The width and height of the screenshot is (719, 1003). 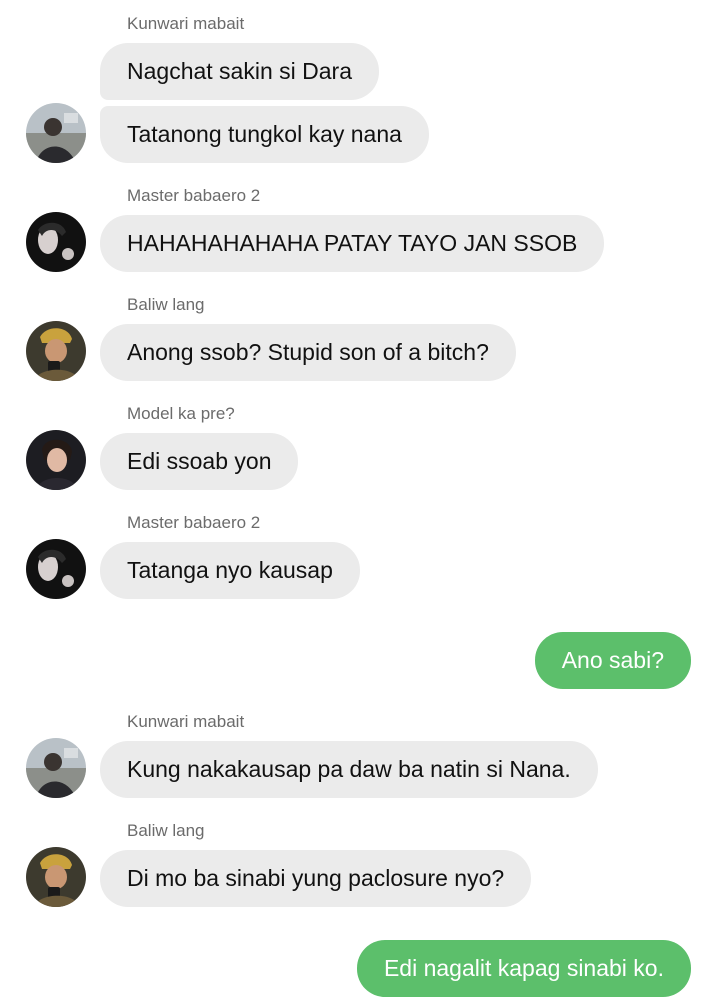 What do you see at coordinates (264, 134) in the screenshot?
I see `message-bubble-incoming: Tatanong tungkol kay nana` at bounding box center [264, 134].